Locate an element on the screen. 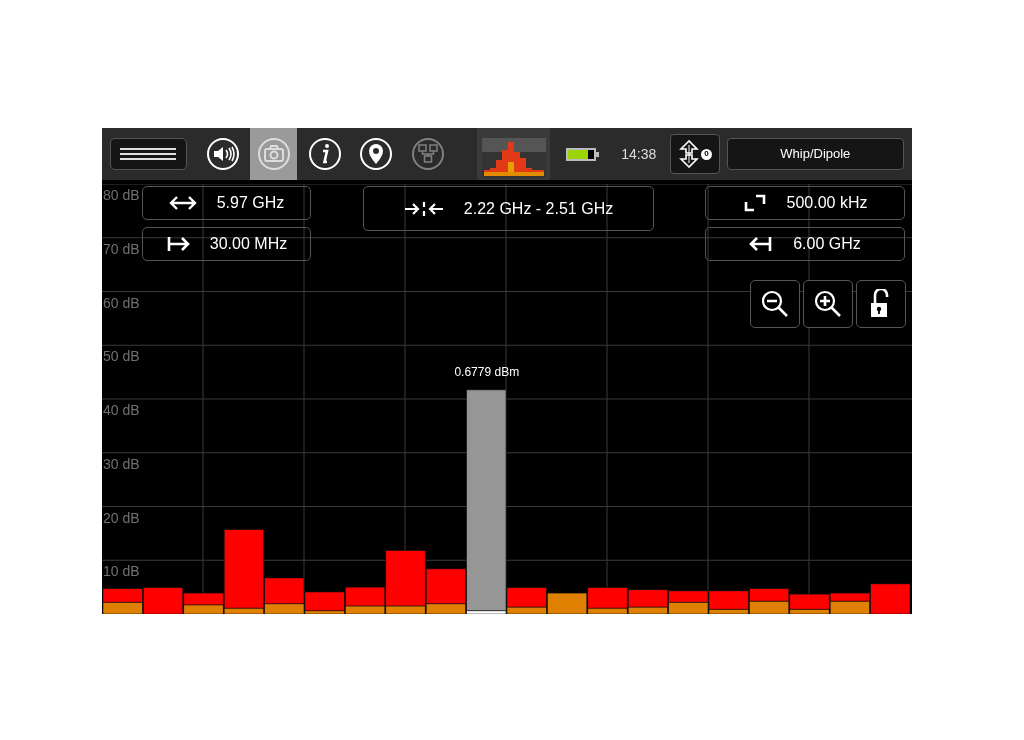  info-icon is located at coordinates (325, 154).